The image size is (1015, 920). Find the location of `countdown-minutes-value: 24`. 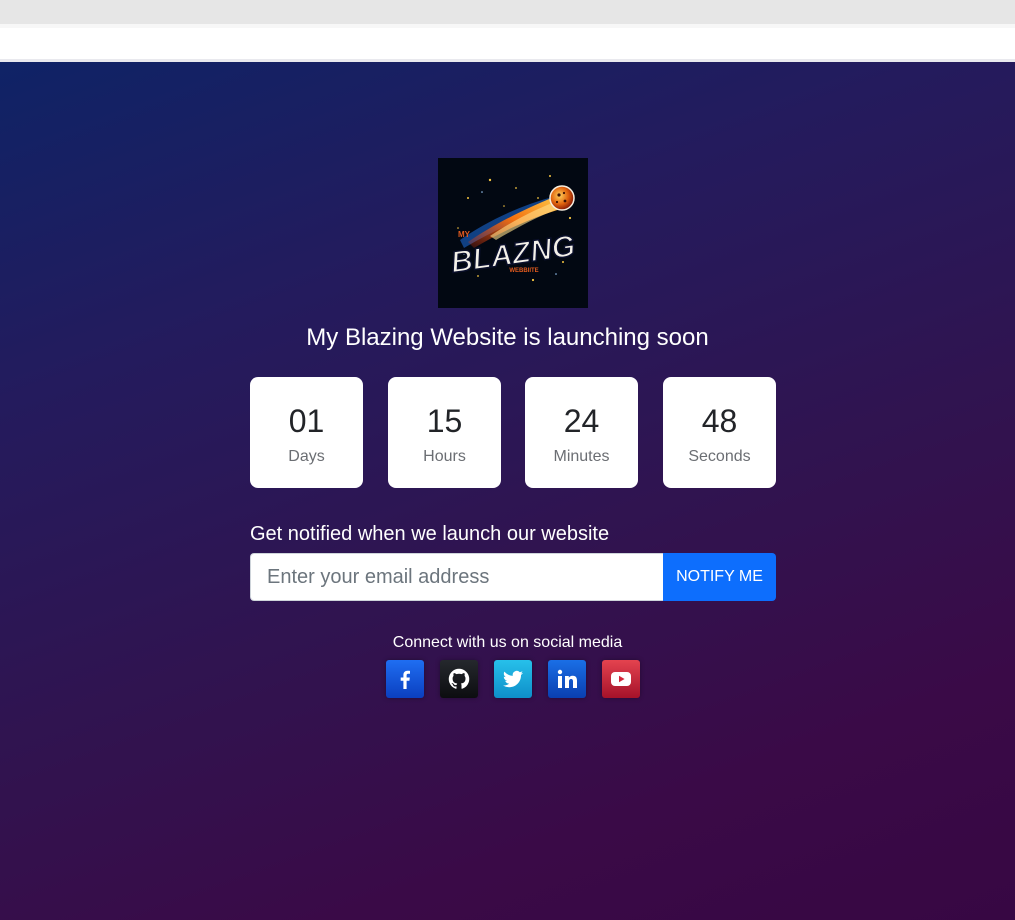

countdown-minutes-value: 24 is located at coordinates (581, 421).